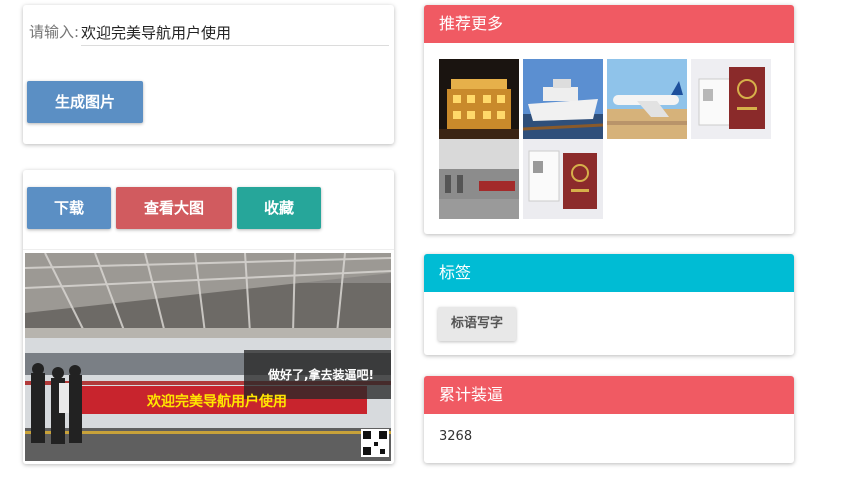 The width and height of the screenshot is (852, 494). I want to click on generator-card: 请输入: 生成图片, so click(208, 74).